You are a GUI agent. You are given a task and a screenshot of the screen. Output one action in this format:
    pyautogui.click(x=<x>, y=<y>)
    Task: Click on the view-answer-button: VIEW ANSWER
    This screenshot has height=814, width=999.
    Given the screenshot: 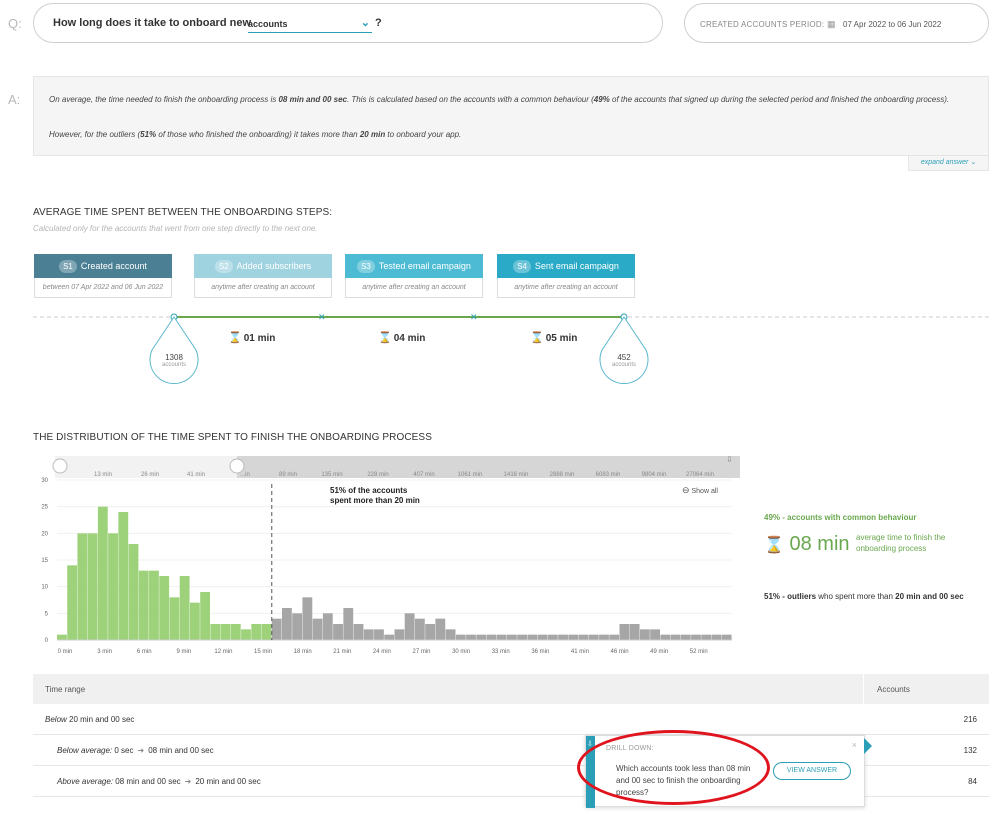 What is the action you would take?
    pyautogui.click(x=812, y=771)
    